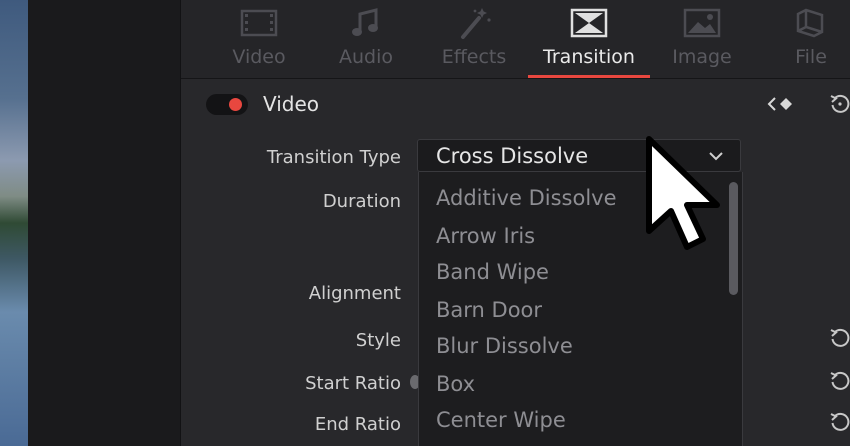 Image resolution: width=850 pixels, height=446 pixels. I want to click on video-thumbnail, so click(14, 223).